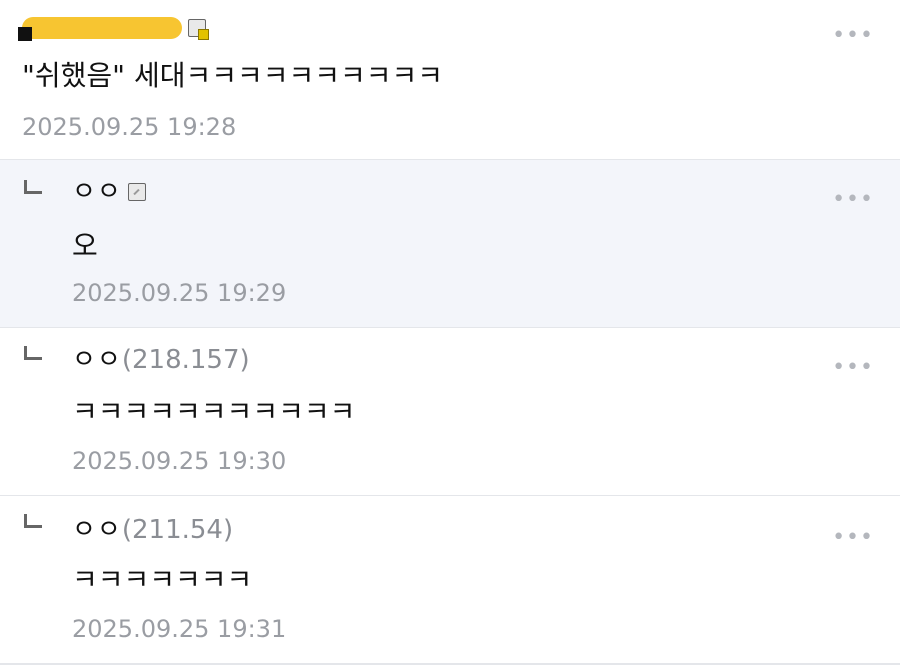  Describe the element at coordinates (179, 461) in the screenshot. I see `reply-timestamp: 2025.09.25 19:30` at that location.